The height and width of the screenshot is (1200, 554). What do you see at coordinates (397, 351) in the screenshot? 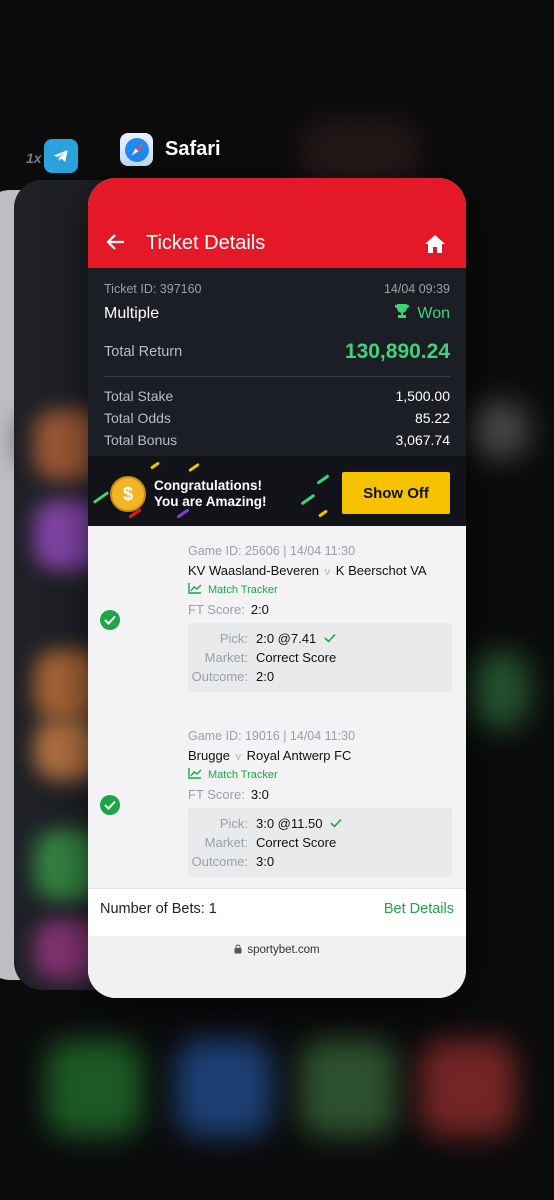
I see `total-return-value: 130,890.24` at bounding box center [397, 351].